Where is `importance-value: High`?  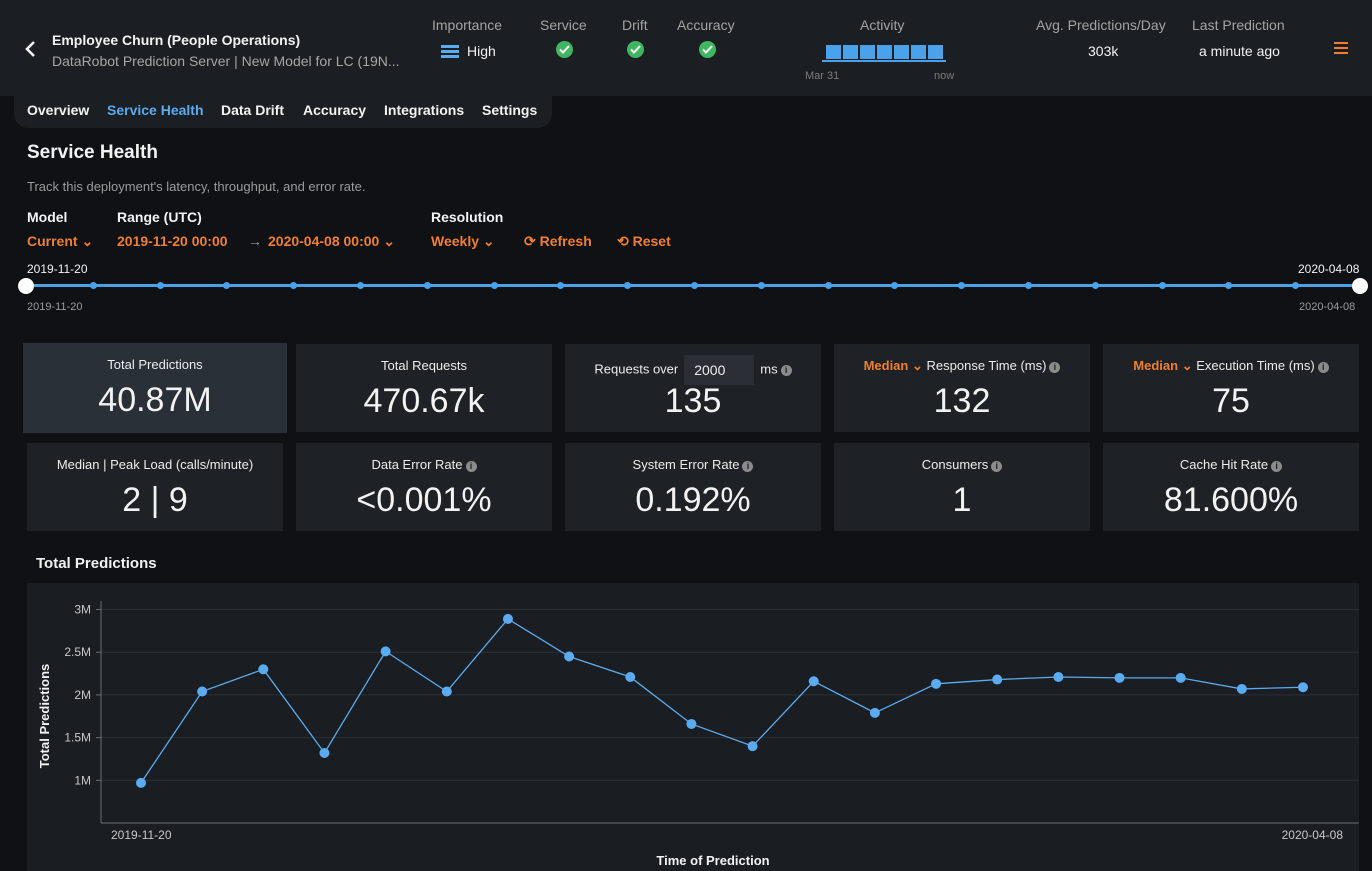 importance-value: High is located at coordinates (481, 51).